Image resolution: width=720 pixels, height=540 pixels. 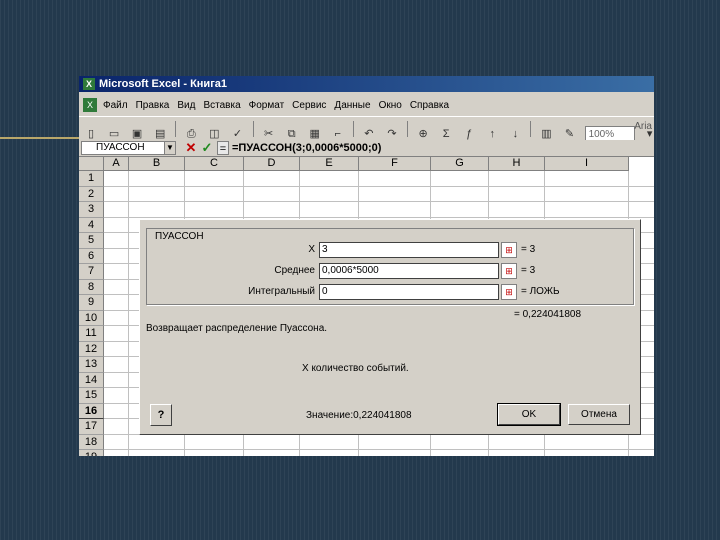 I want to click on decorative-line, so click(x=42, y=138).